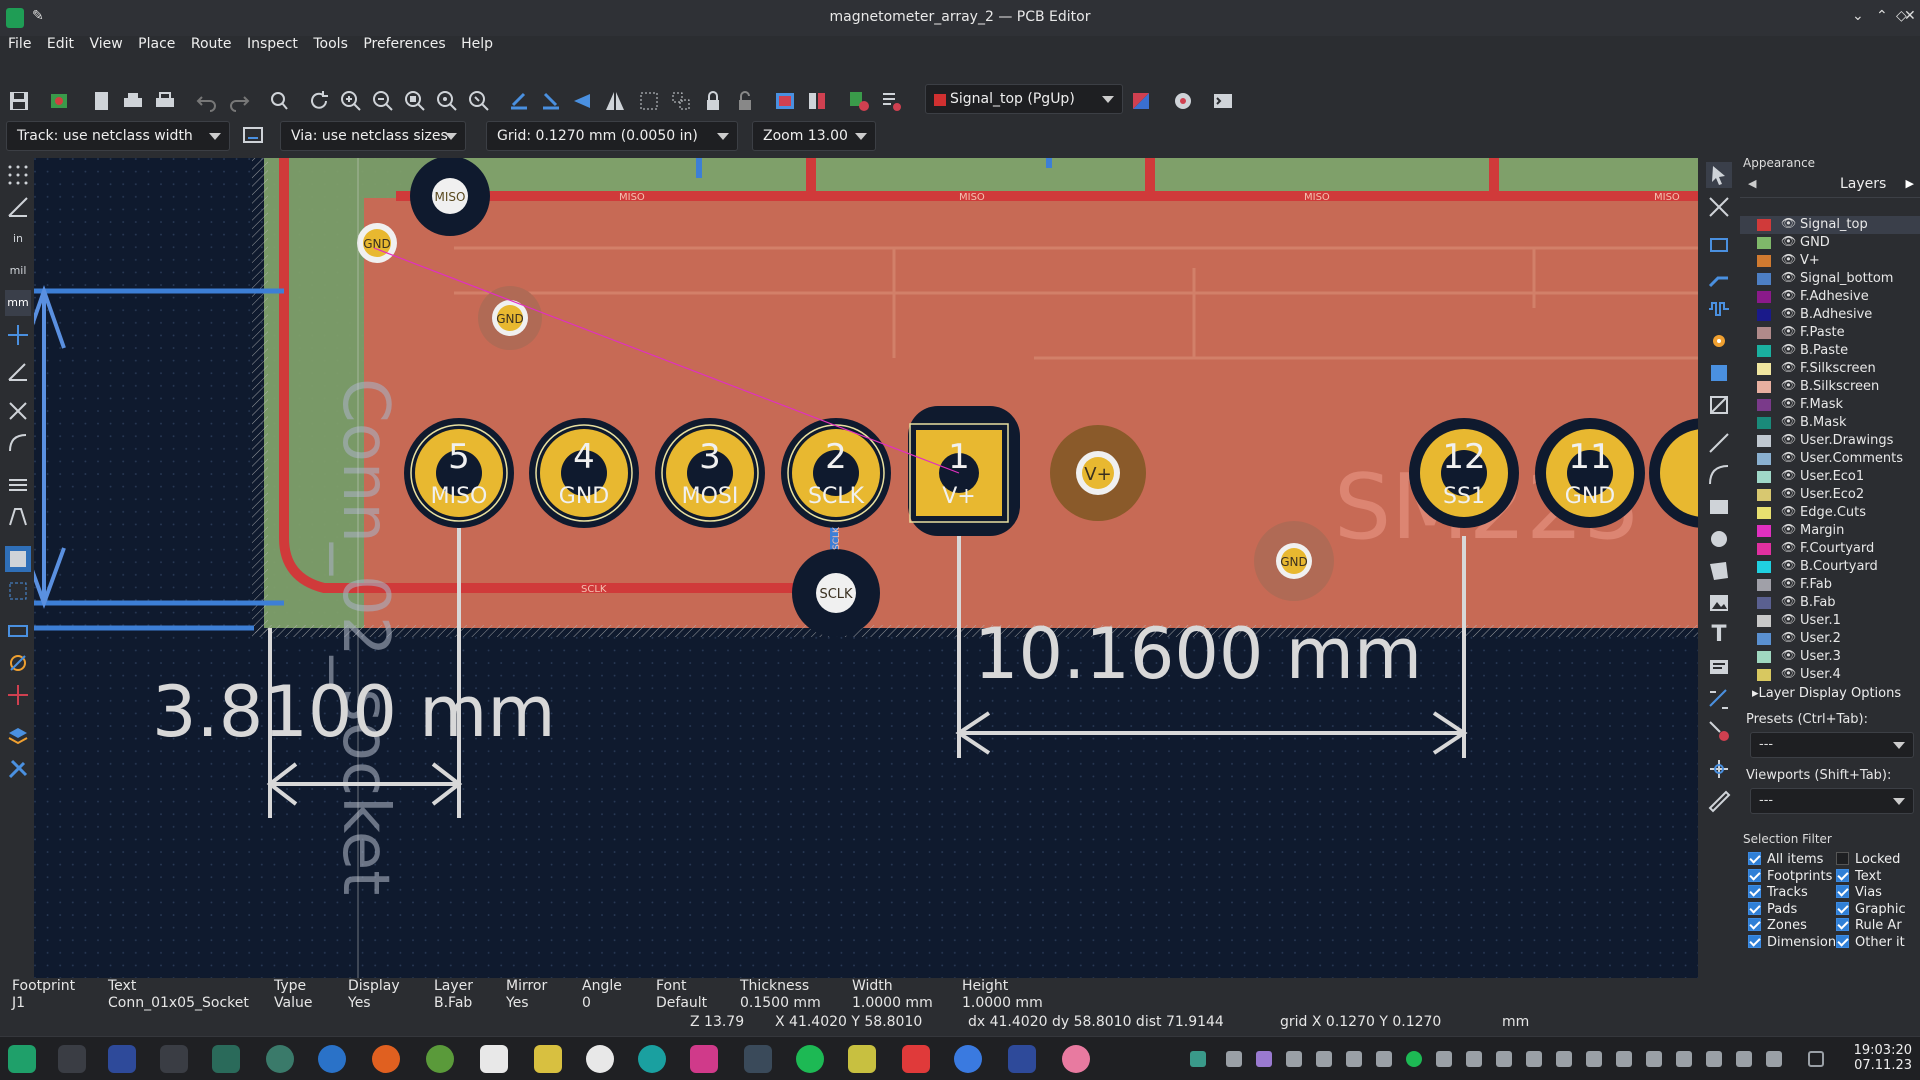 The image size is (1920, 1080). I want to click on high-contrast-icon, so click(18, 559).